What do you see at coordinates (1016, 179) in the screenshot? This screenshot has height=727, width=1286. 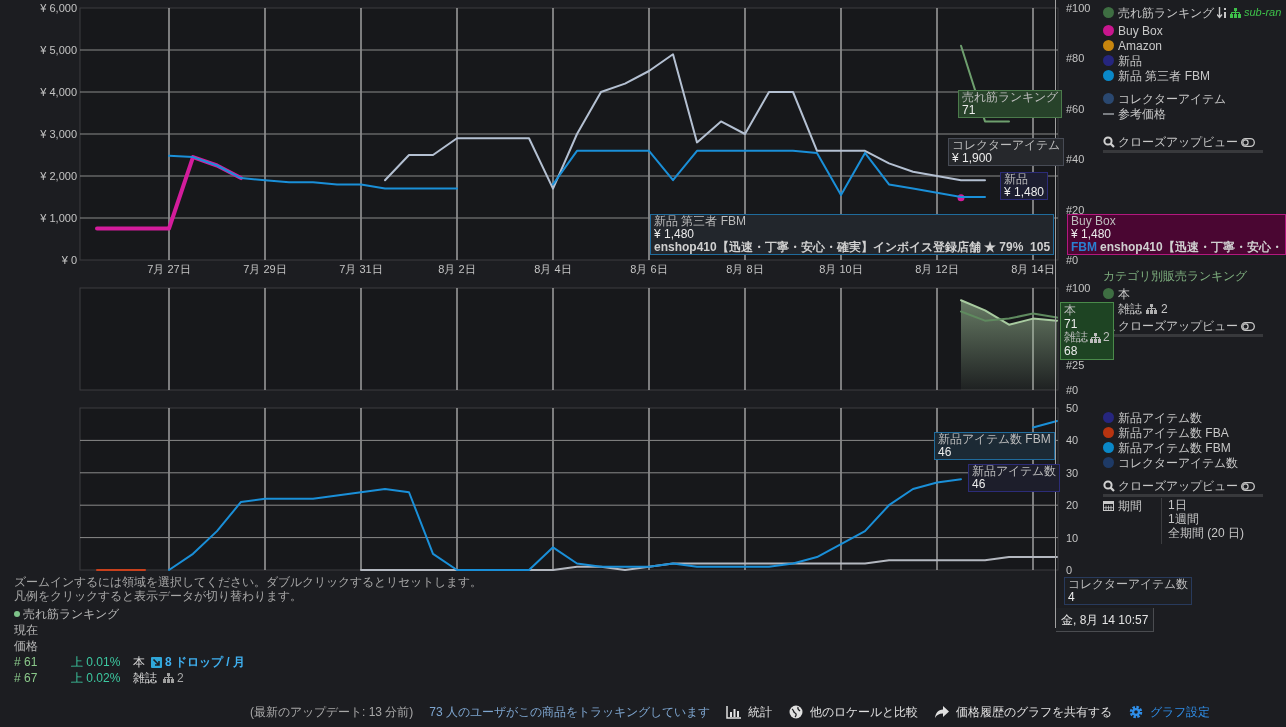 I see `tooltip-title: 新品` at bounding box center [1016, 179].